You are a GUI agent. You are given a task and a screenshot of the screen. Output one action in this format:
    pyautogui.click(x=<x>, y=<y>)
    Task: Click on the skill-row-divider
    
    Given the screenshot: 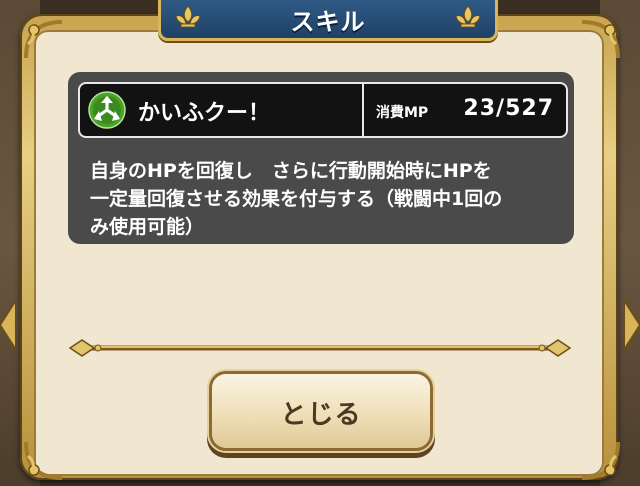 What is the action you would take?
    pyautogui.click(x=363, y=110)
    